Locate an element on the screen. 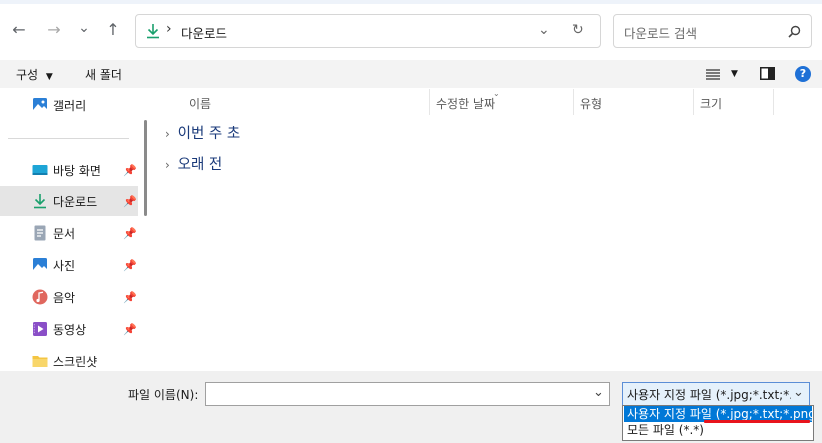 Image resolution: width=822 pixels, height=443 pixels. sidebar-item-downloads: 다운로드 📌 is located at coordinates (69, 201).